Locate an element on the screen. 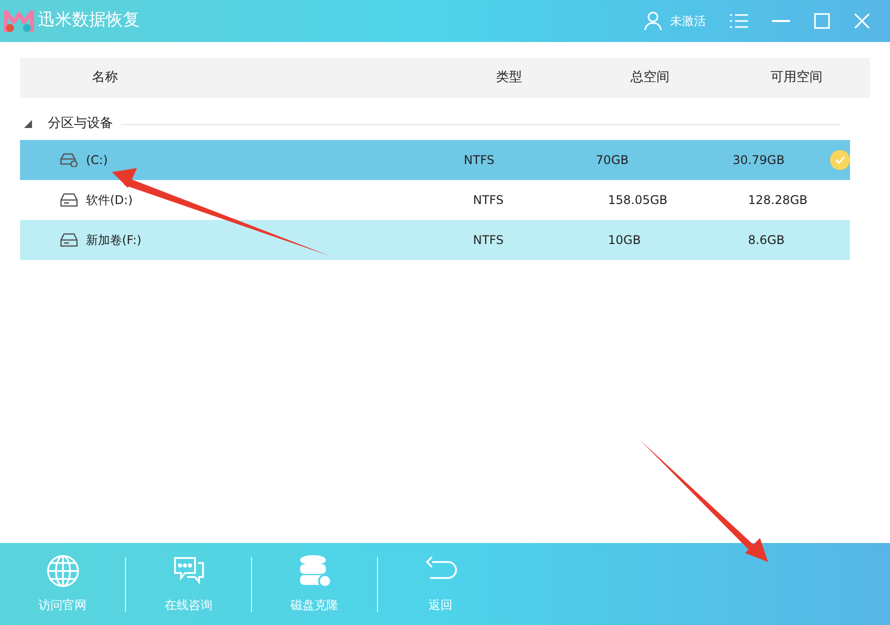  free-column-header: 可用空间 is located at coordinates (796, 78).